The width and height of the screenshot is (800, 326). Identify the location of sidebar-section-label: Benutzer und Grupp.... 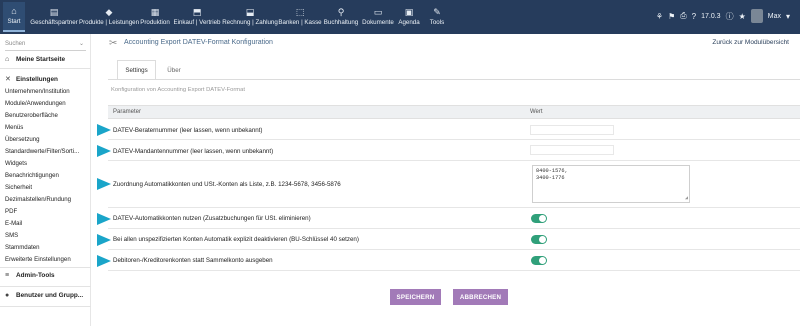
(50, 295).